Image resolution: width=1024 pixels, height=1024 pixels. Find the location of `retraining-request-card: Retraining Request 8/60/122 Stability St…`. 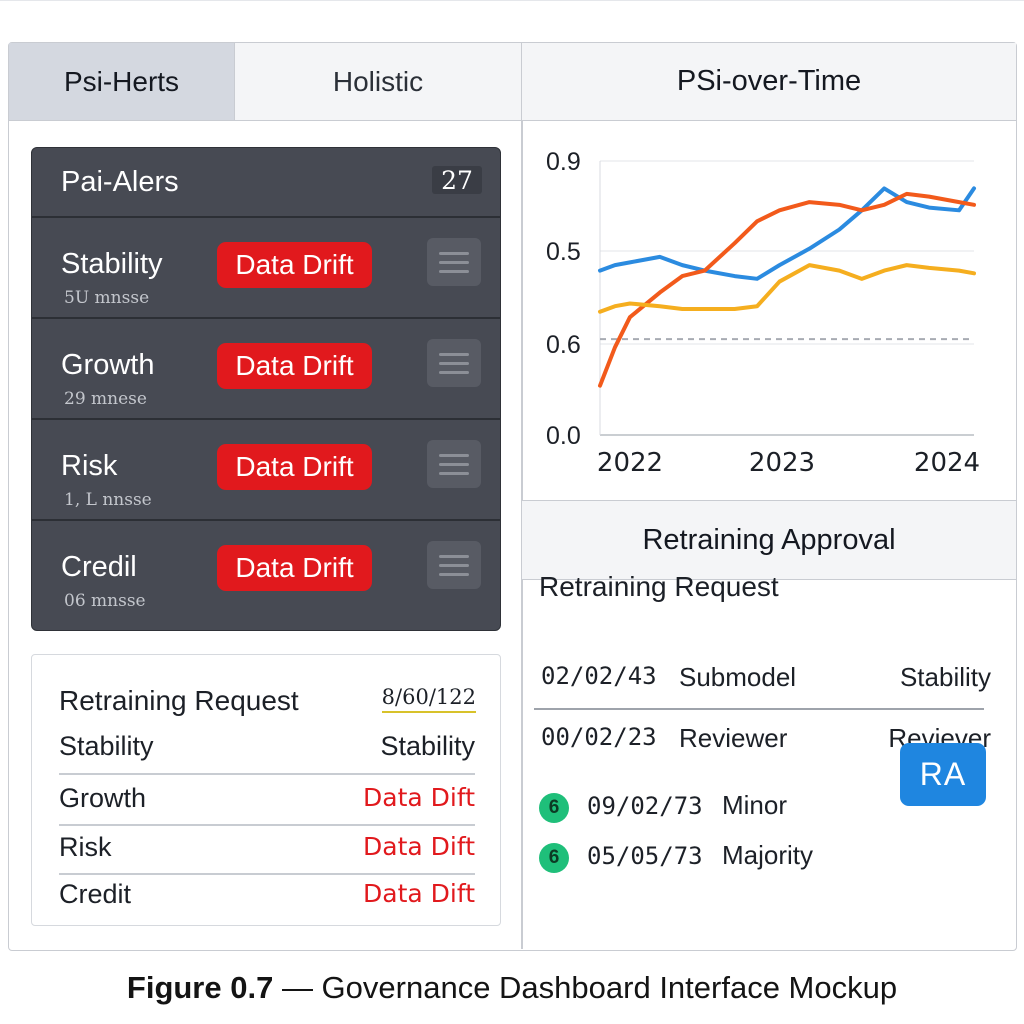

retraining-request-card: Retraining Request 8/60/122 Stability St… is located at coordinates (266, 790).